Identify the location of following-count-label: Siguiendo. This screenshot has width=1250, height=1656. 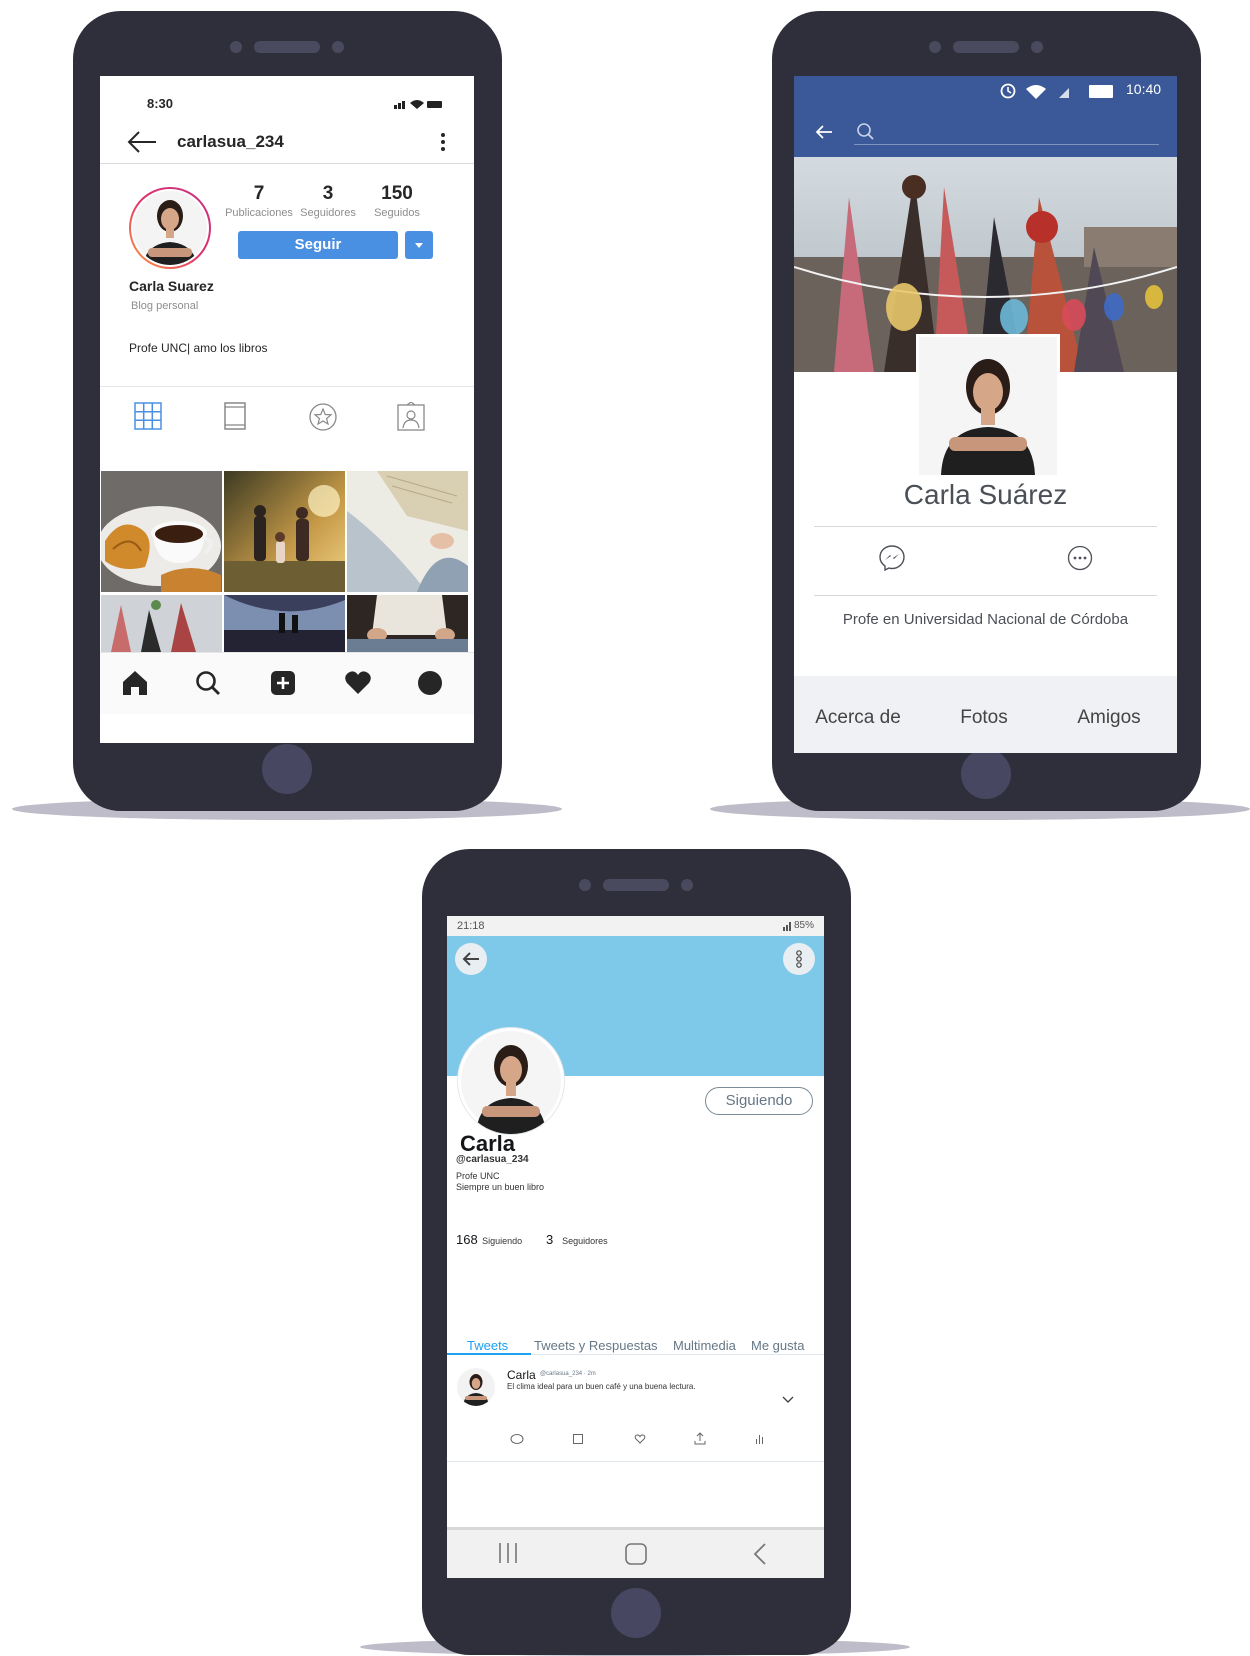
(502, 1241).